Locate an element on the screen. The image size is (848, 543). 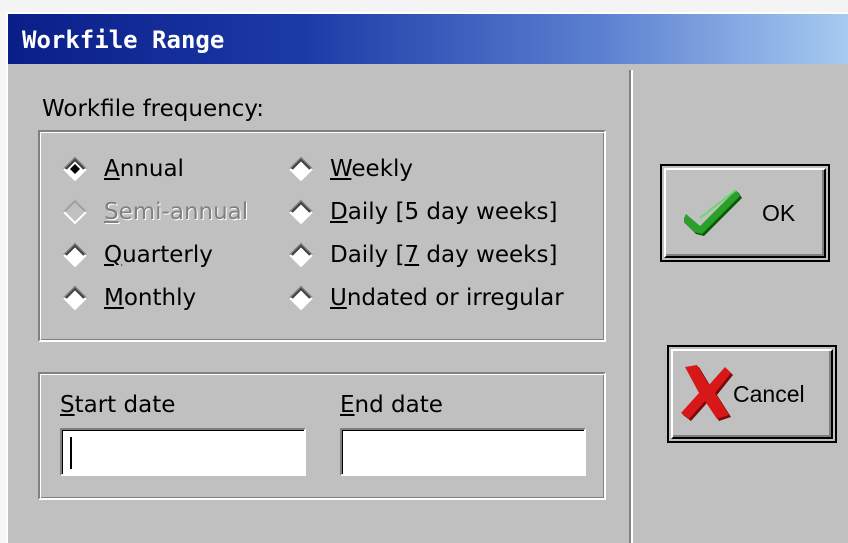
start-date-field is located at coordinates (184, 452).